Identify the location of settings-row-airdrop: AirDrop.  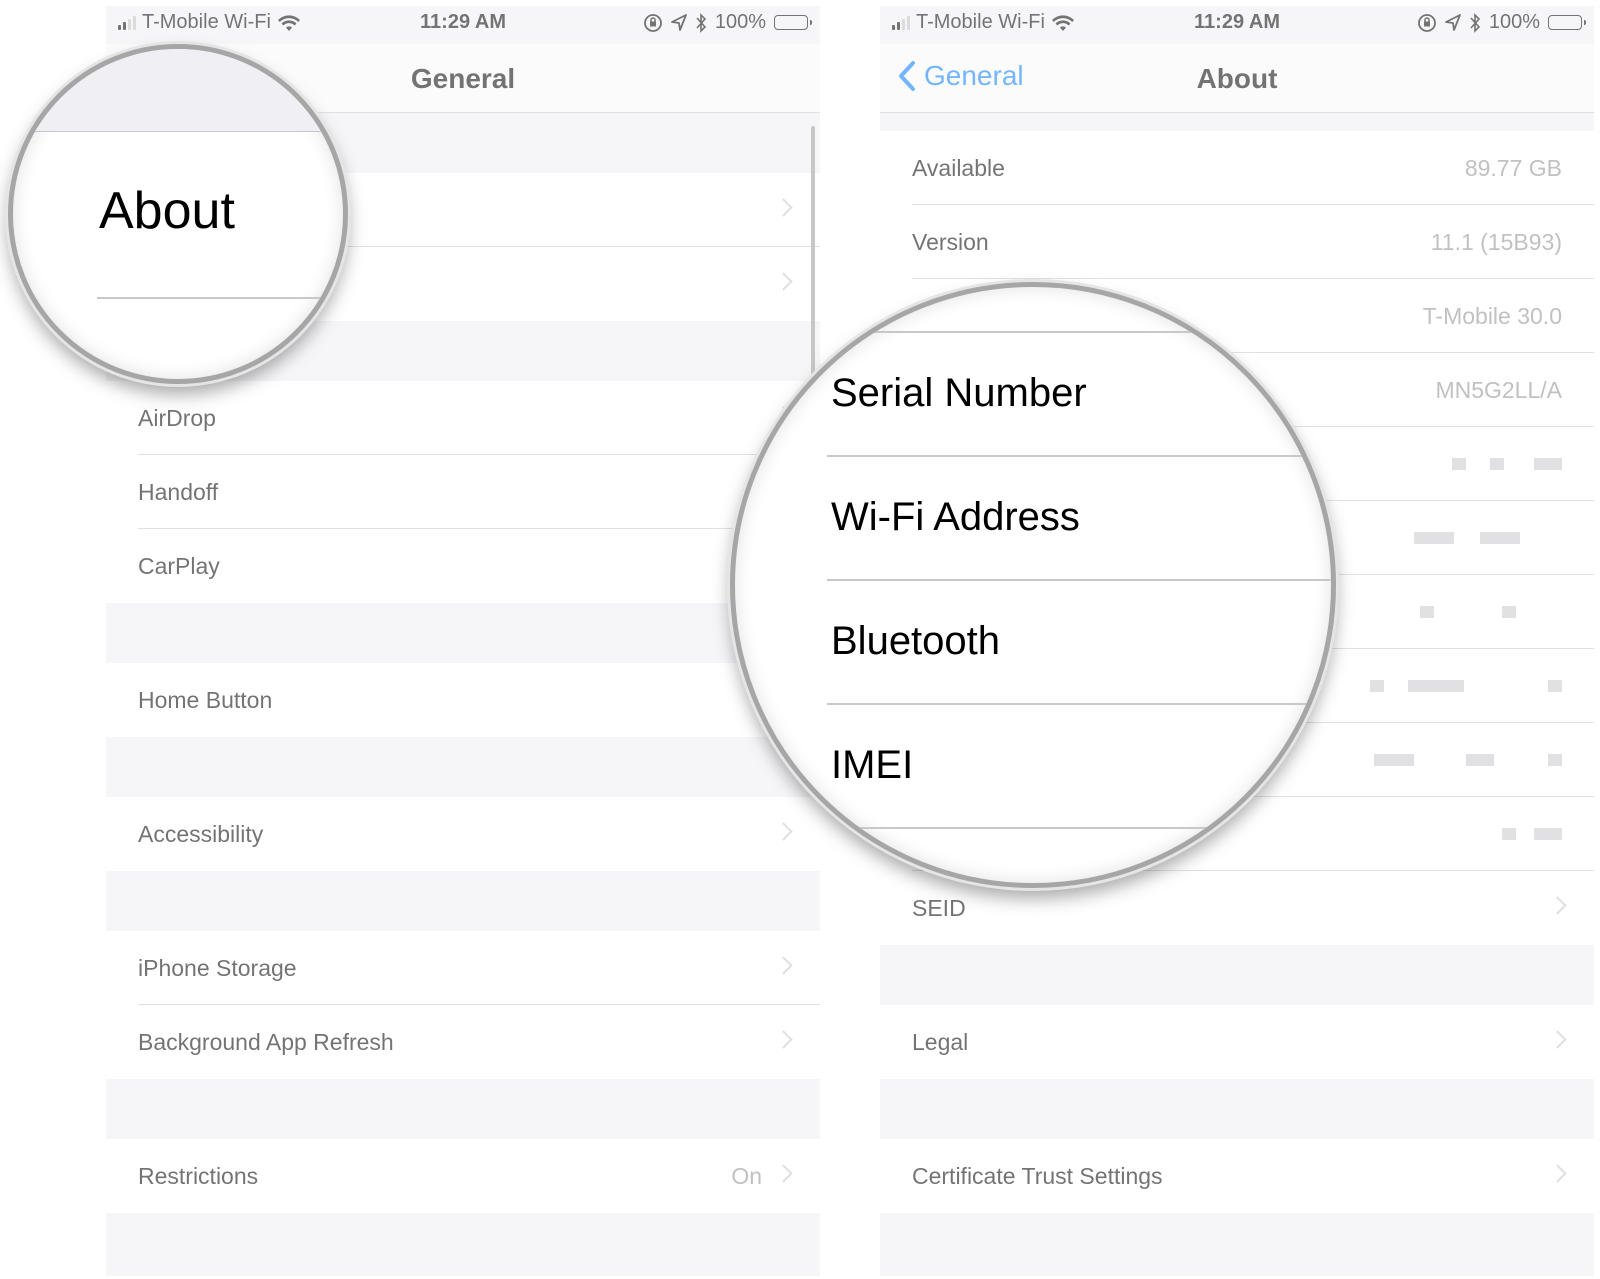
(463, 418).